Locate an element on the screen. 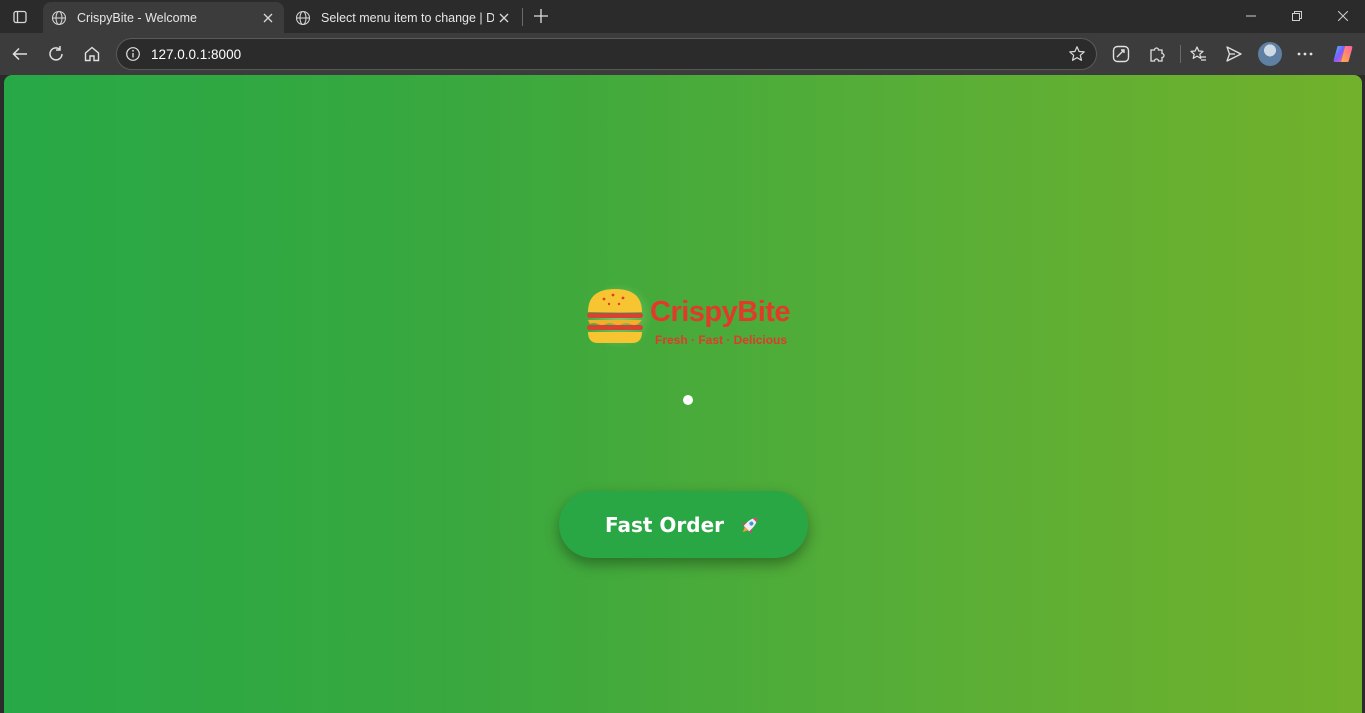  copilot-icon is located at coordinates (1343, 54).